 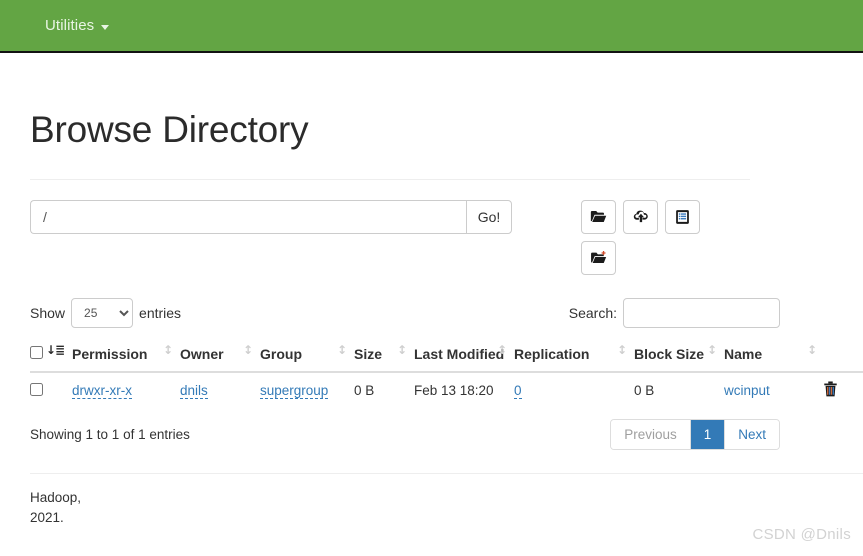 I want to click on watermark: CSDN @Dnils, so click(x=801, y=534).